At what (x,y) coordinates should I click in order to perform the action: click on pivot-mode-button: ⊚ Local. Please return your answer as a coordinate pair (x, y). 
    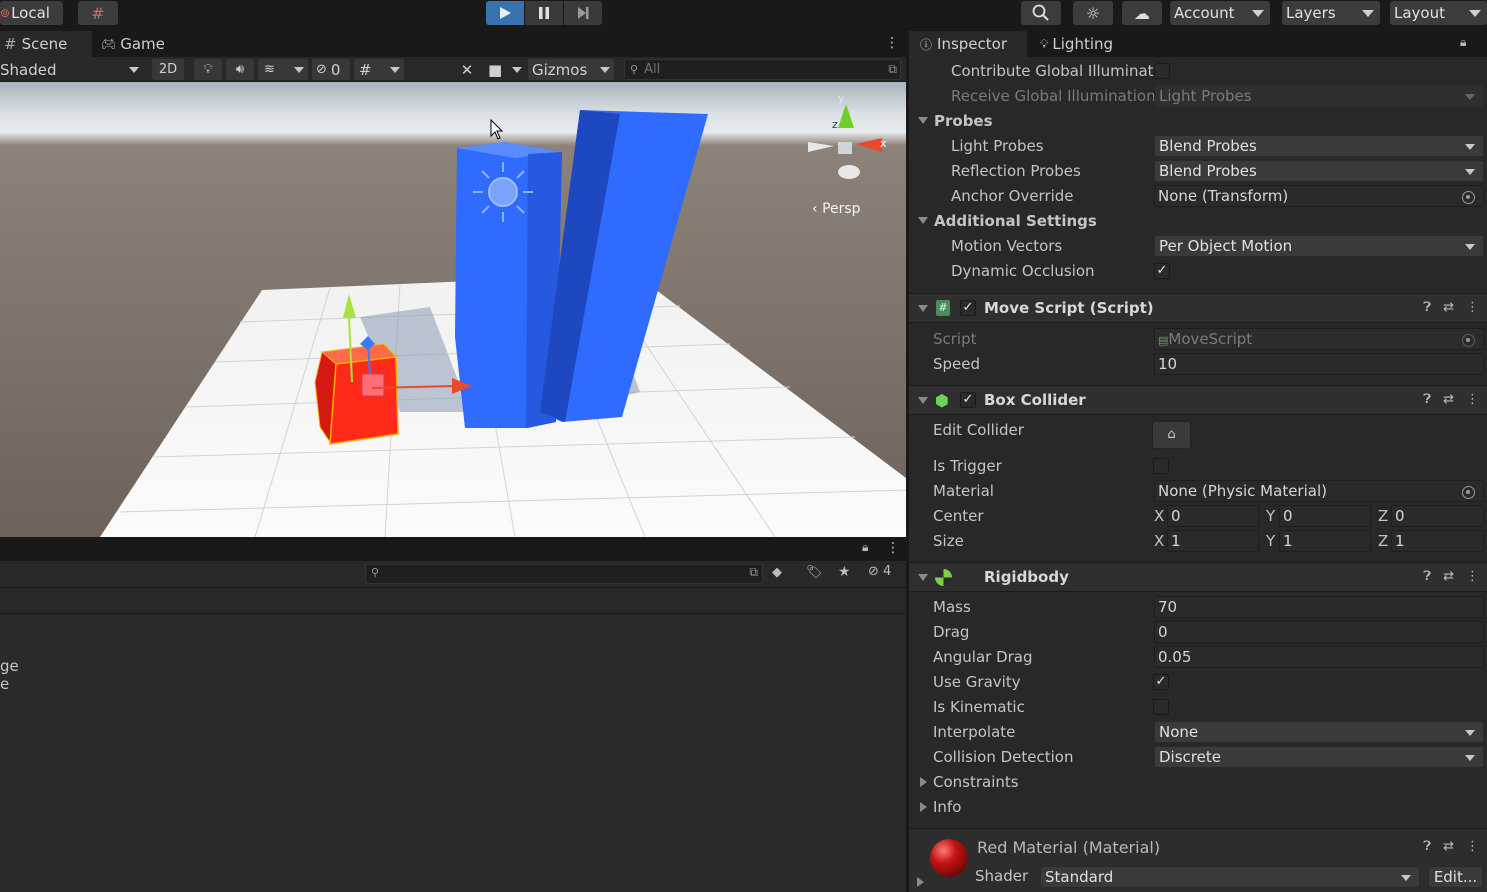
    Looking at the image, I should click on (31, 13).